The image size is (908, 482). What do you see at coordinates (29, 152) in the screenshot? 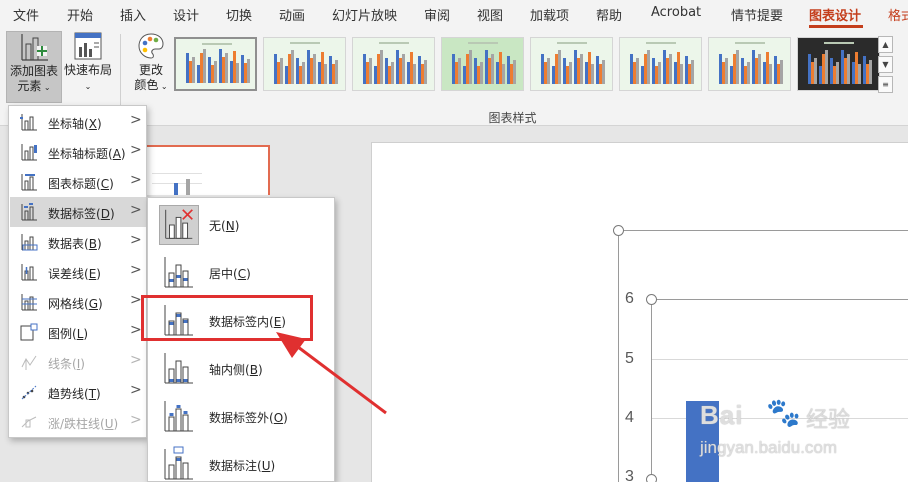
I see `axis-titles-icon` at bounding box center [29, 152].